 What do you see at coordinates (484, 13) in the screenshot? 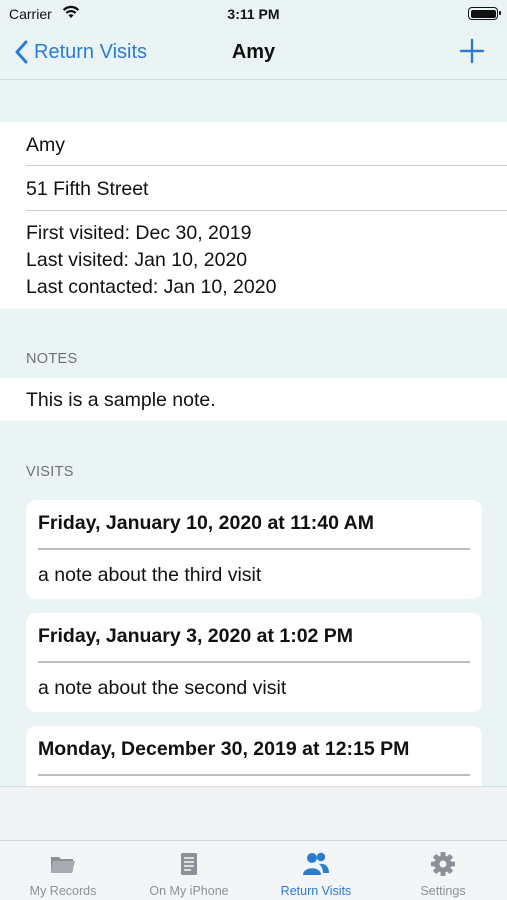
I see `battery-icon` at bounding box center [484, 13].